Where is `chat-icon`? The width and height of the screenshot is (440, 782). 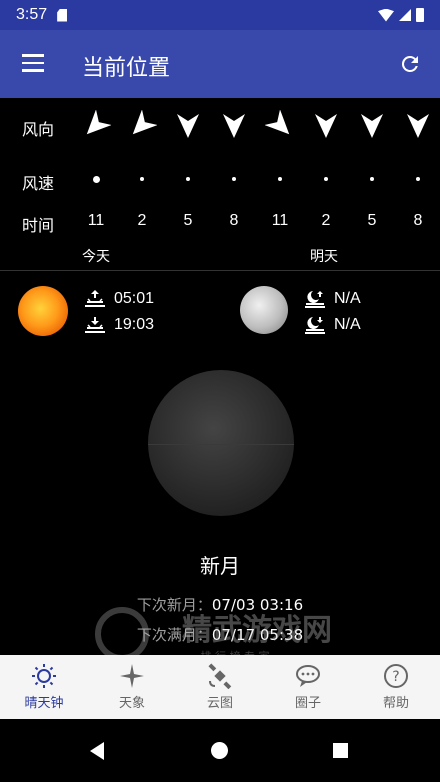
chat-icon is located at coordinates (308, 676).